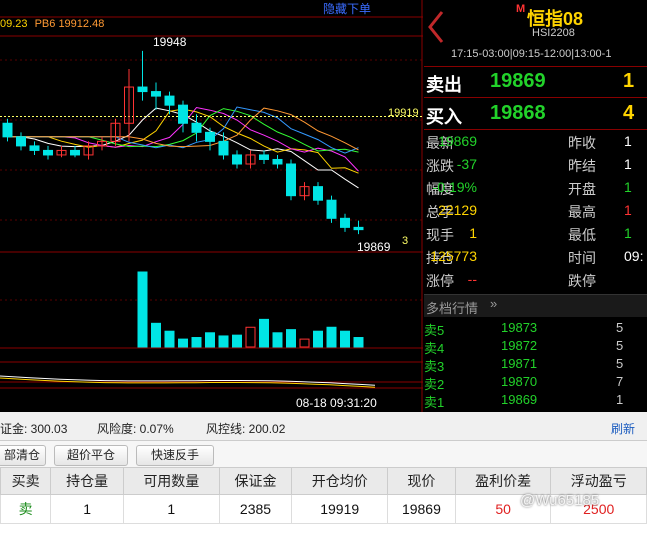  I want to click on quote-label: 时间, so click(582, 258).